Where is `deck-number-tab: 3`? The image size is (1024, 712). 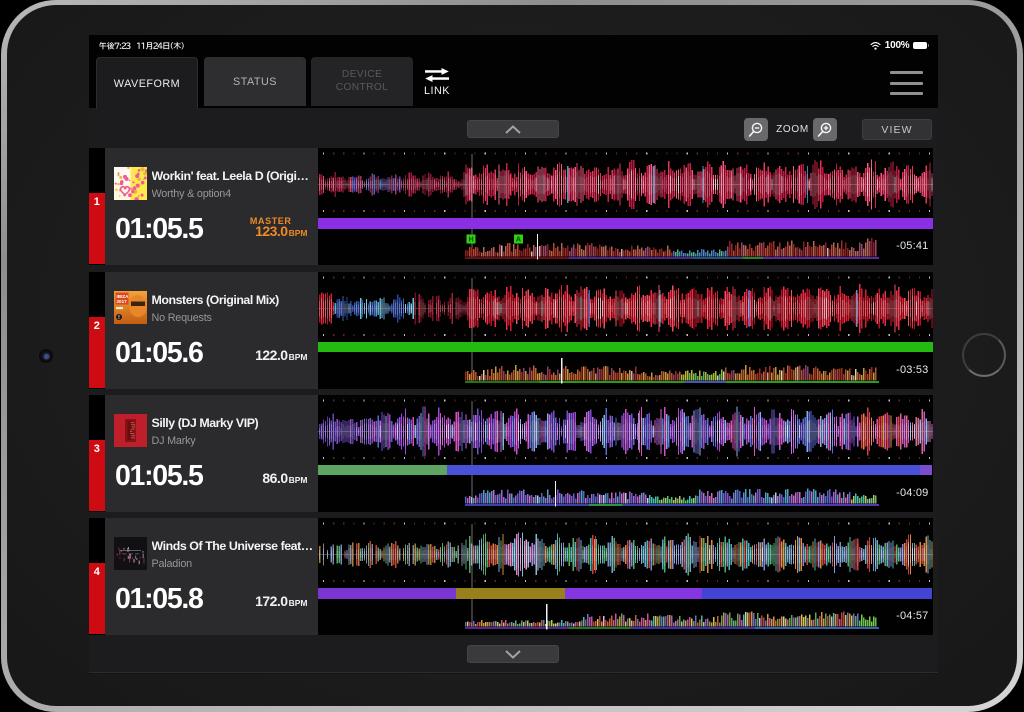
deck-number-tab: 3 is located at coordinates (97, 475).